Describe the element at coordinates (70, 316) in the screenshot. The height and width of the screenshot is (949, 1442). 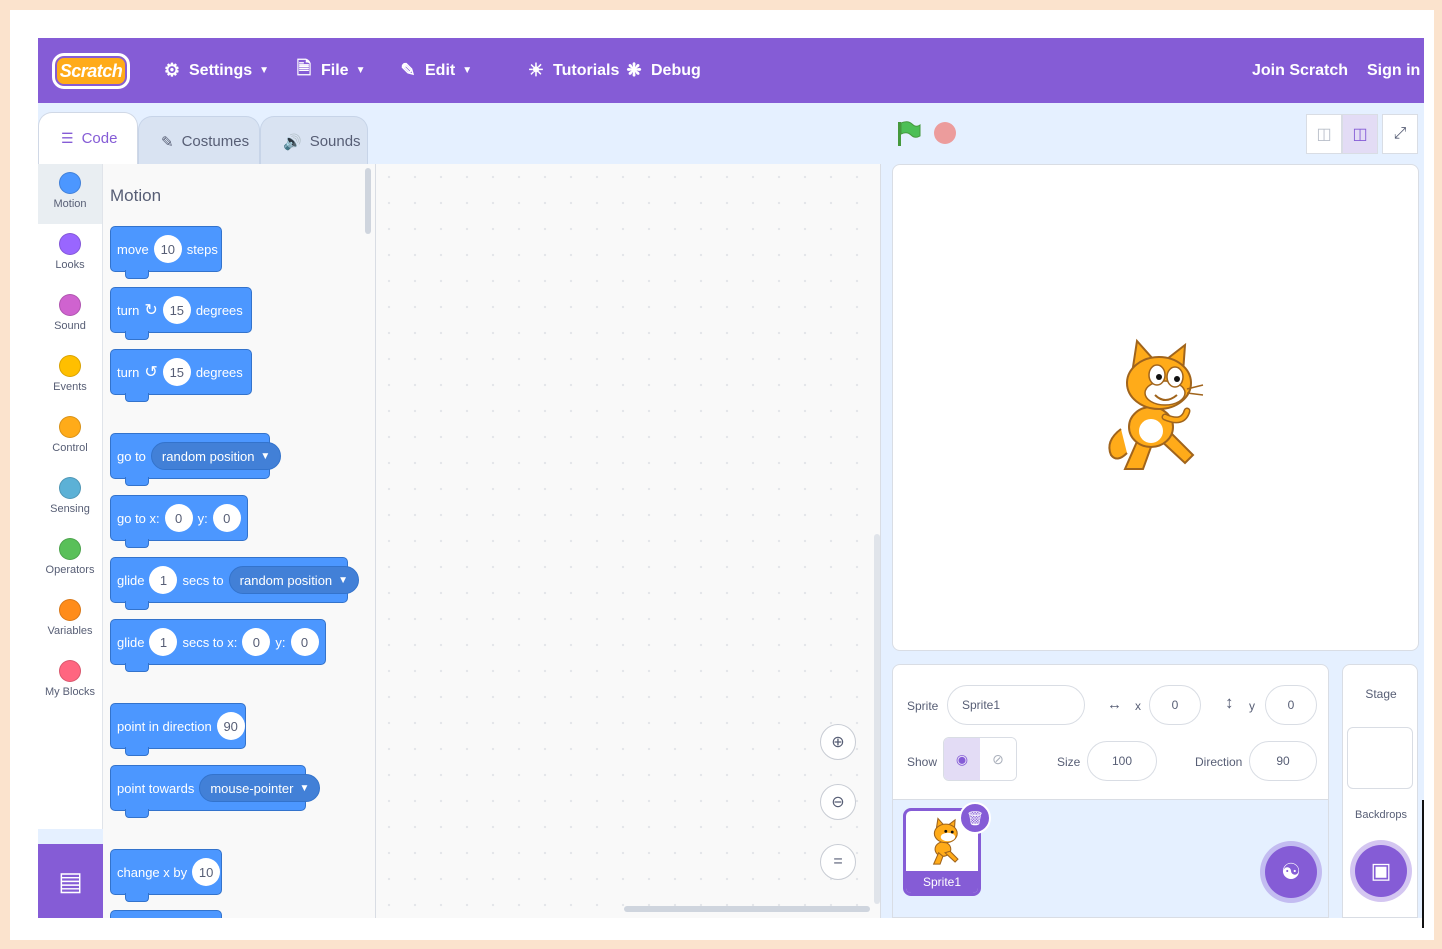
I see `category-sound: Sound` at that location.